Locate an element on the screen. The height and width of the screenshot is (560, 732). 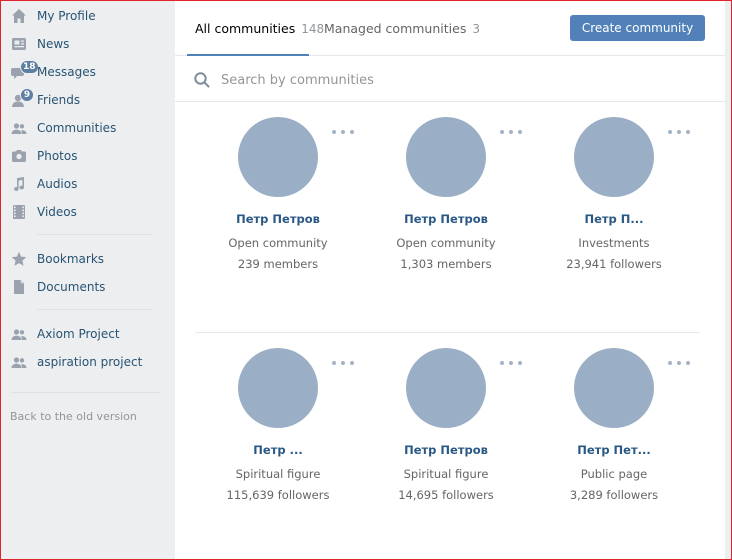
friends-badge: 9 is located at coordinates (27, 95).